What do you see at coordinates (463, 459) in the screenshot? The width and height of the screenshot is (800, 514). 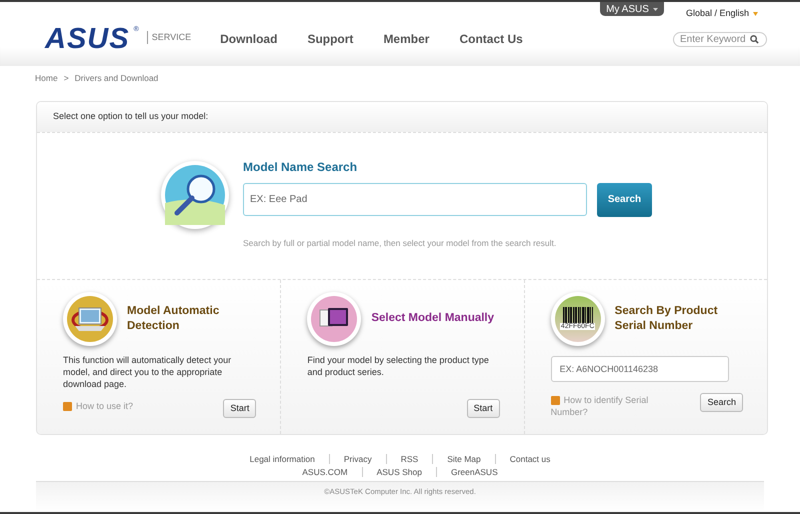 I see `footer-link: Site Map` at bounding box center [463, 459].